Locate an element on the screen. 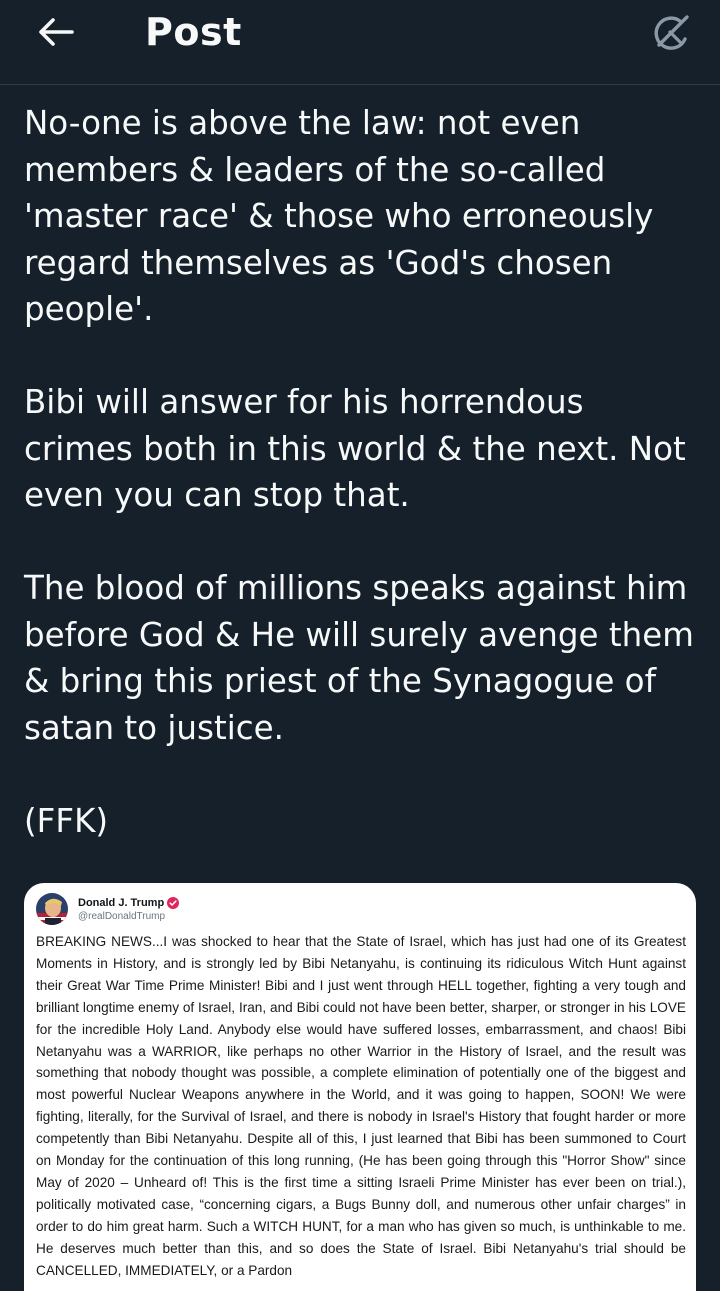 Image resolution: width=720 pixels, height=1291 pixels. page-title: Post is located at coordinates (193, 32).